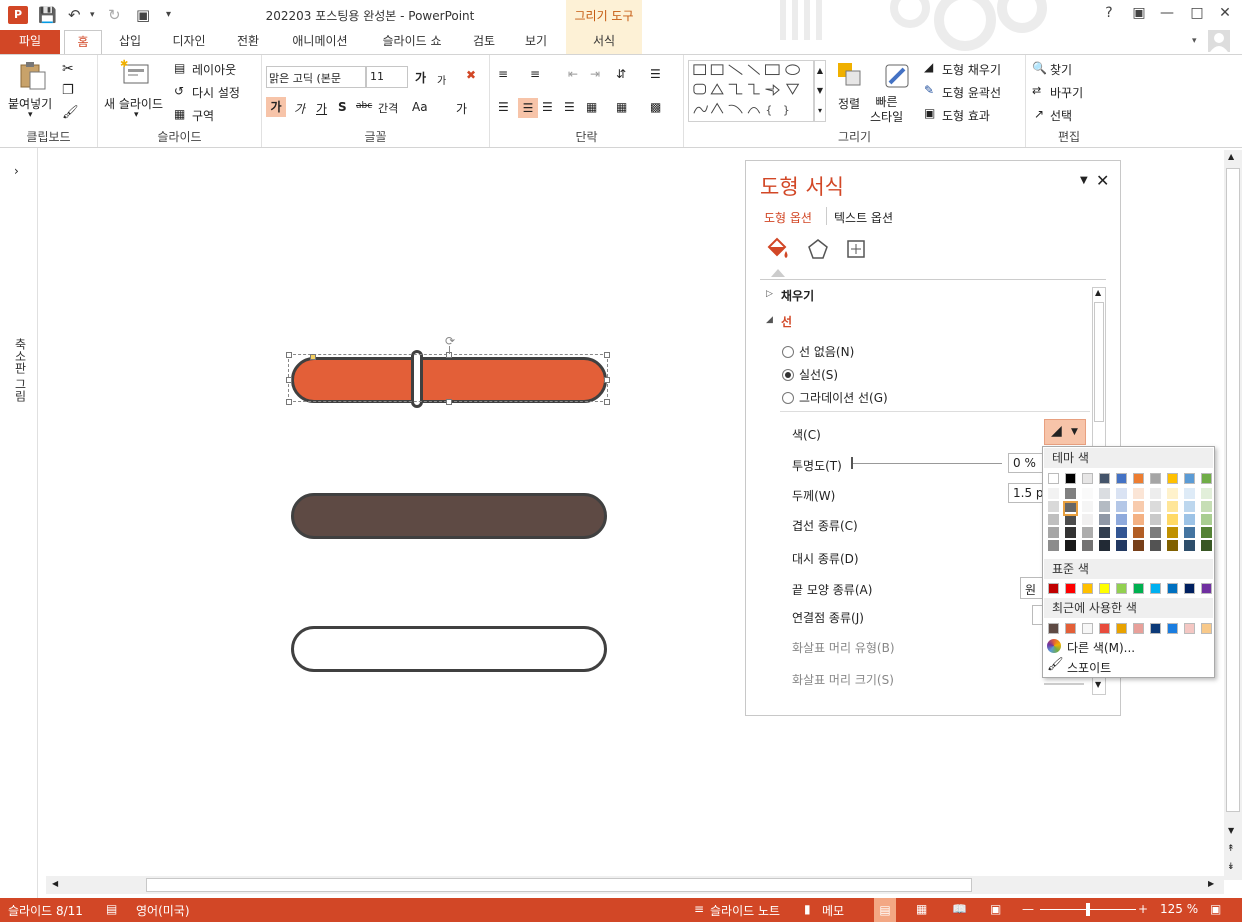  I want to click on help-icon: ?, so click(1109, 13).